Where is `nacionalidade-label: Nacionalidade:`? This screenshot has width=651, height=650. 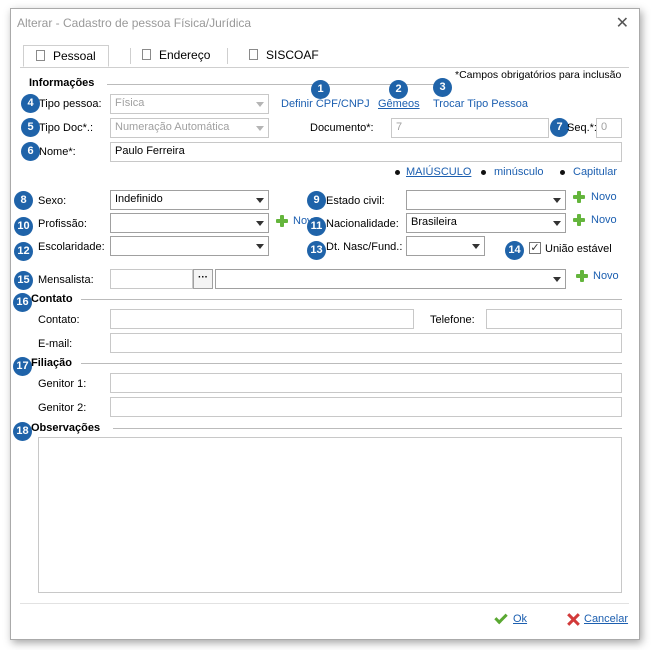 nacionalidade-label: Nacionalidade: is located at coordinates (362, 224).